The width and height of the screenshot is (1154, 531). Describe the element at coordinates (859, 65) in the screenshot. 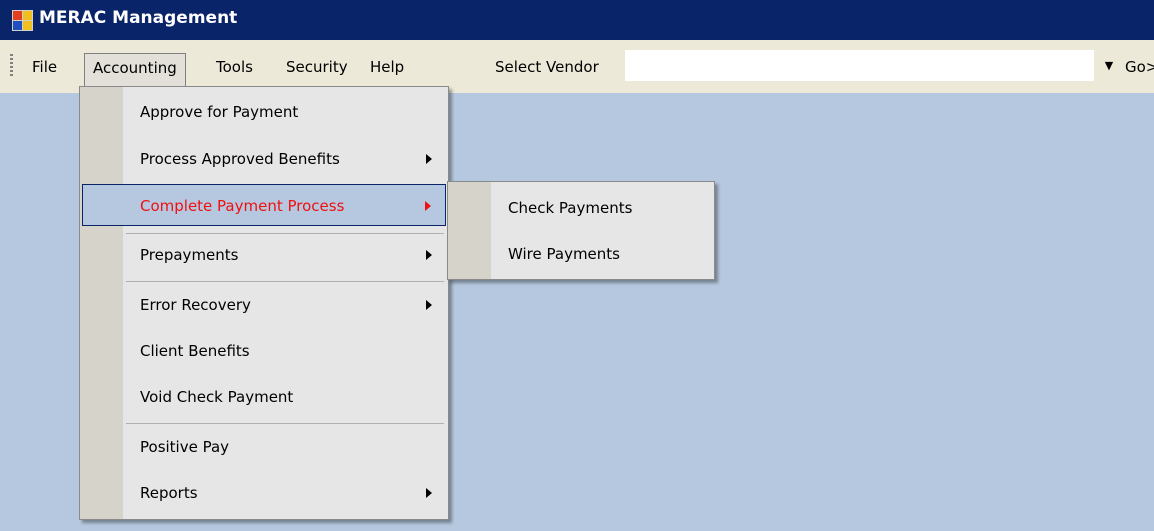

I see `vendor-select` at that location.